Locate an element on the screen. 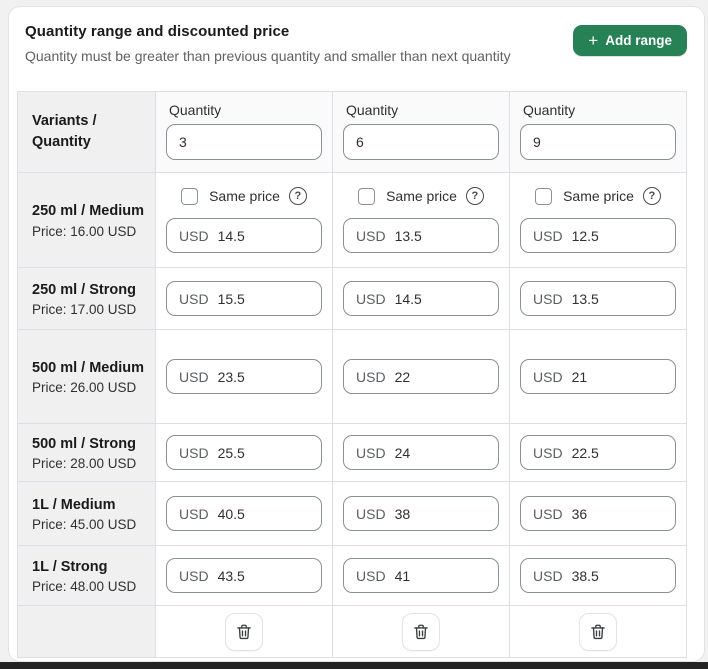  price-cell: USD 15.5 is located at coordinates (244, 298).